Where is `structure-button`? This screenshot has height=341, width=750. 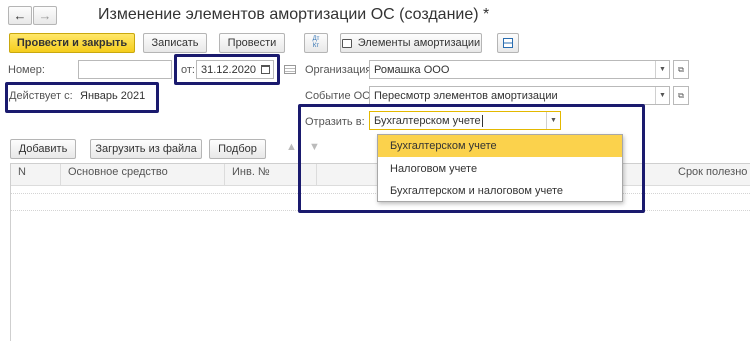 structure-button is located at coordinates (508, 43).